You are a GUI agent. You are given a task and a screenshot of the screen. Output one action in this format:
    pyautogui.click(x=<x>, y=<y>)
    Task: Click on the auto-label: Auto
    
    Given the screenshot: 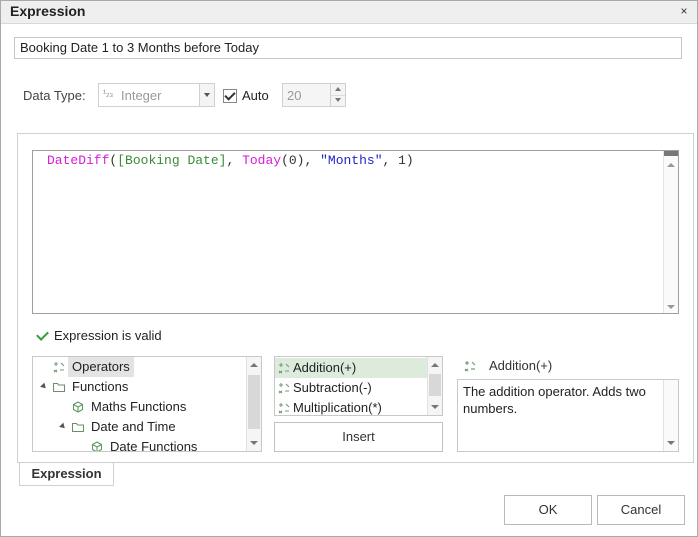 What is the action you would take?
    pyautogui.click(x=255, y=95)
    